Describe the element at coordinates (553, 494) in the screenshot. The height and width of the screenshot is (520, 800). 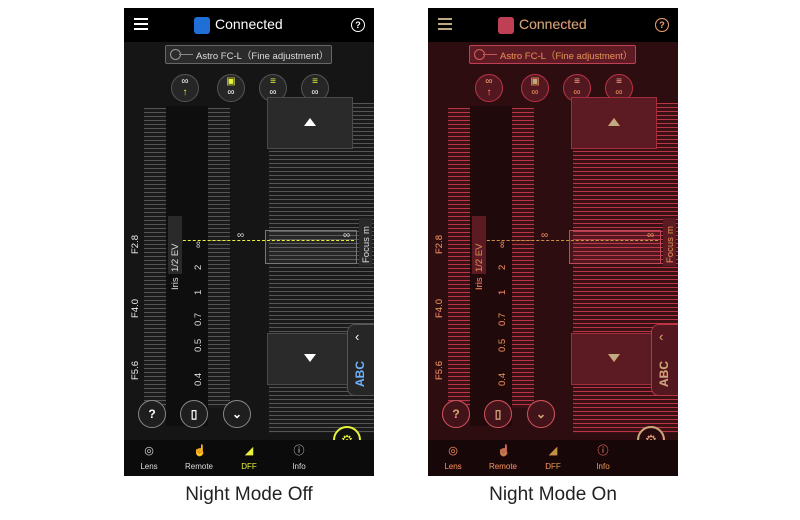
I see `caption-night-mode-on: Night Mode On` at that location.